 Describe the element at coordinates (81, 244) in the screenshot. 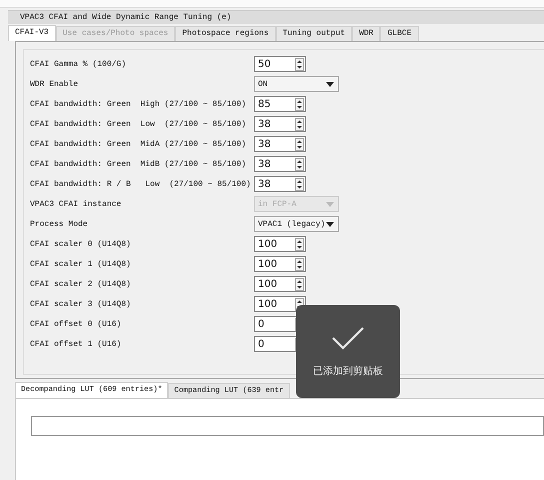

I see `setting-label: CFAI scaler 0 (U14Q8)` at that location.